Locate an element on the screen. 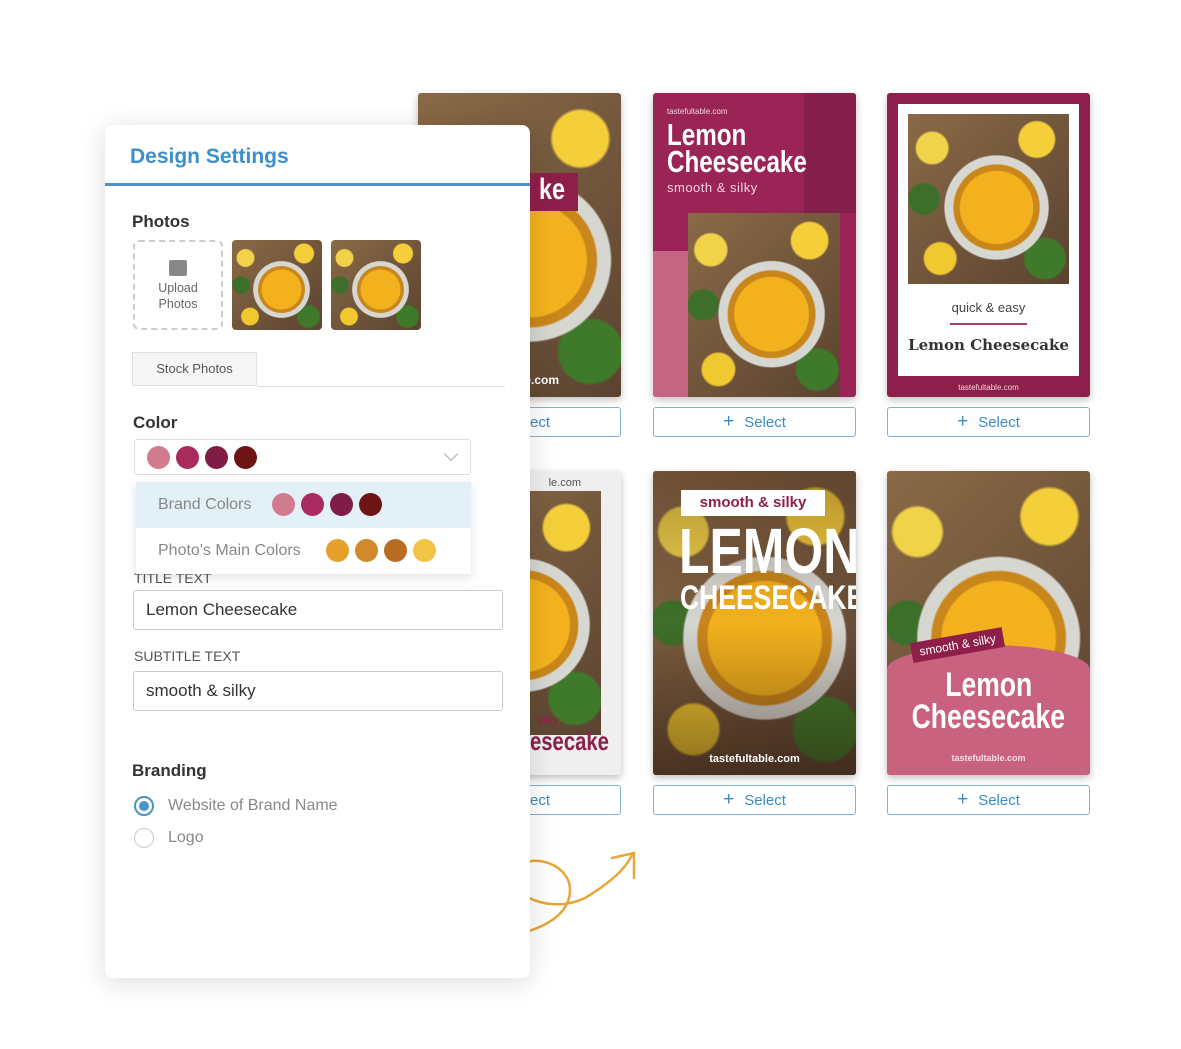  color-label: Color is located at coordinates (155, 422).